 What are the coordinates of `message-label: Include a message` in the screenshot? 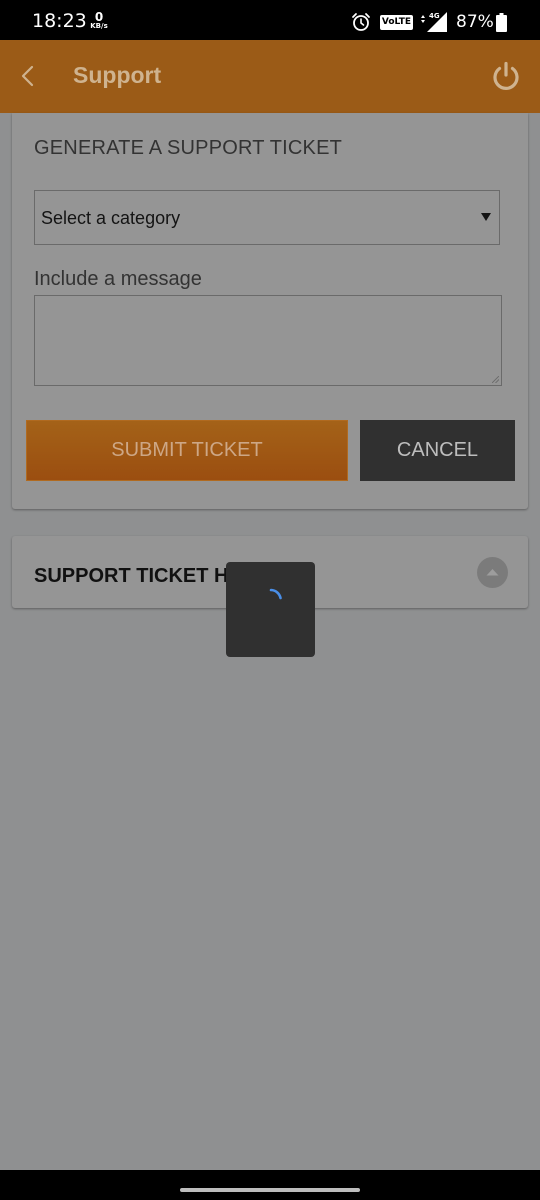 It's located at (118, 279).